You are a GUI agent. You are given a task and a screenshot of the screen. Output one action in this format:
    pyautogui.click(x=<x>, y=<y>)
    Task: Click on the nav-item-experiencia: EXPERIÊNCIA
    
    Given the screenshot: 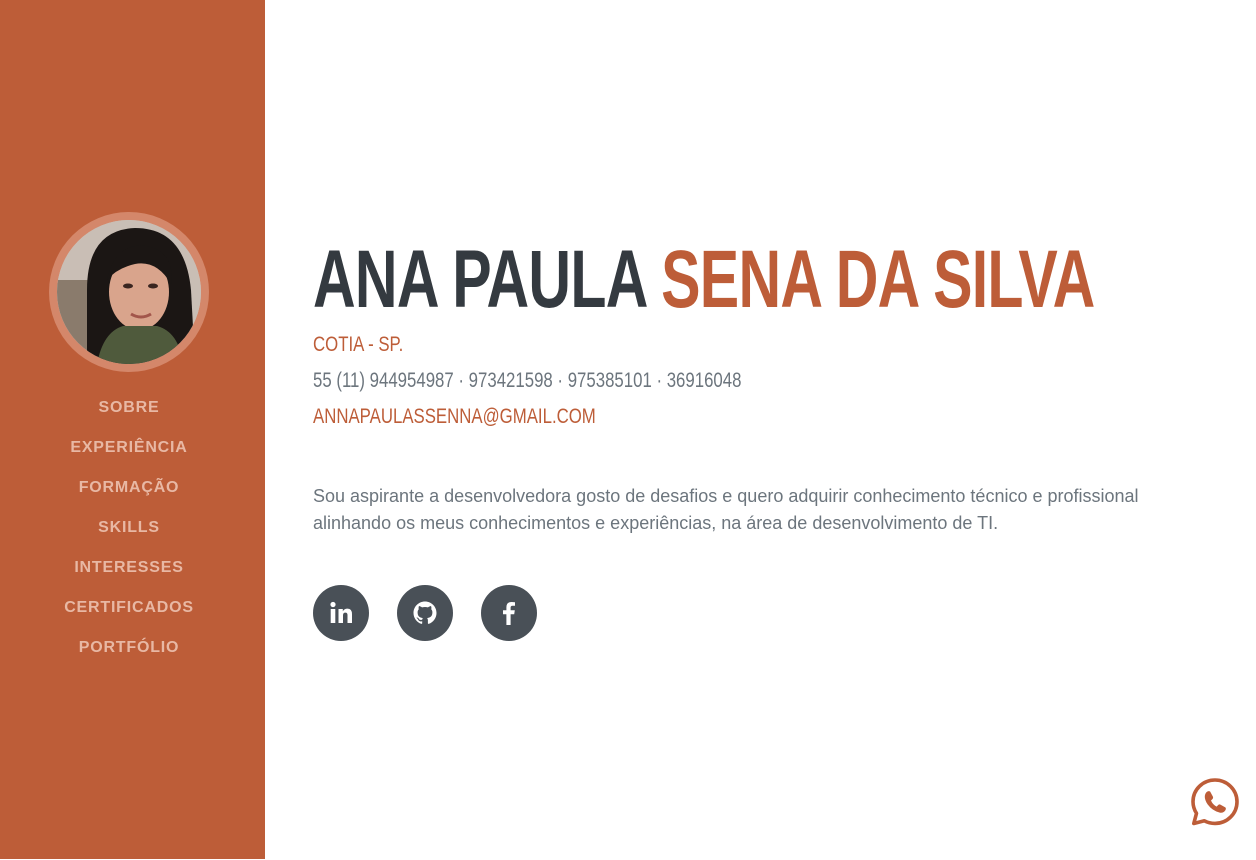 What is the action you would take?
    pyautogui.click(x=129, y=448)
    